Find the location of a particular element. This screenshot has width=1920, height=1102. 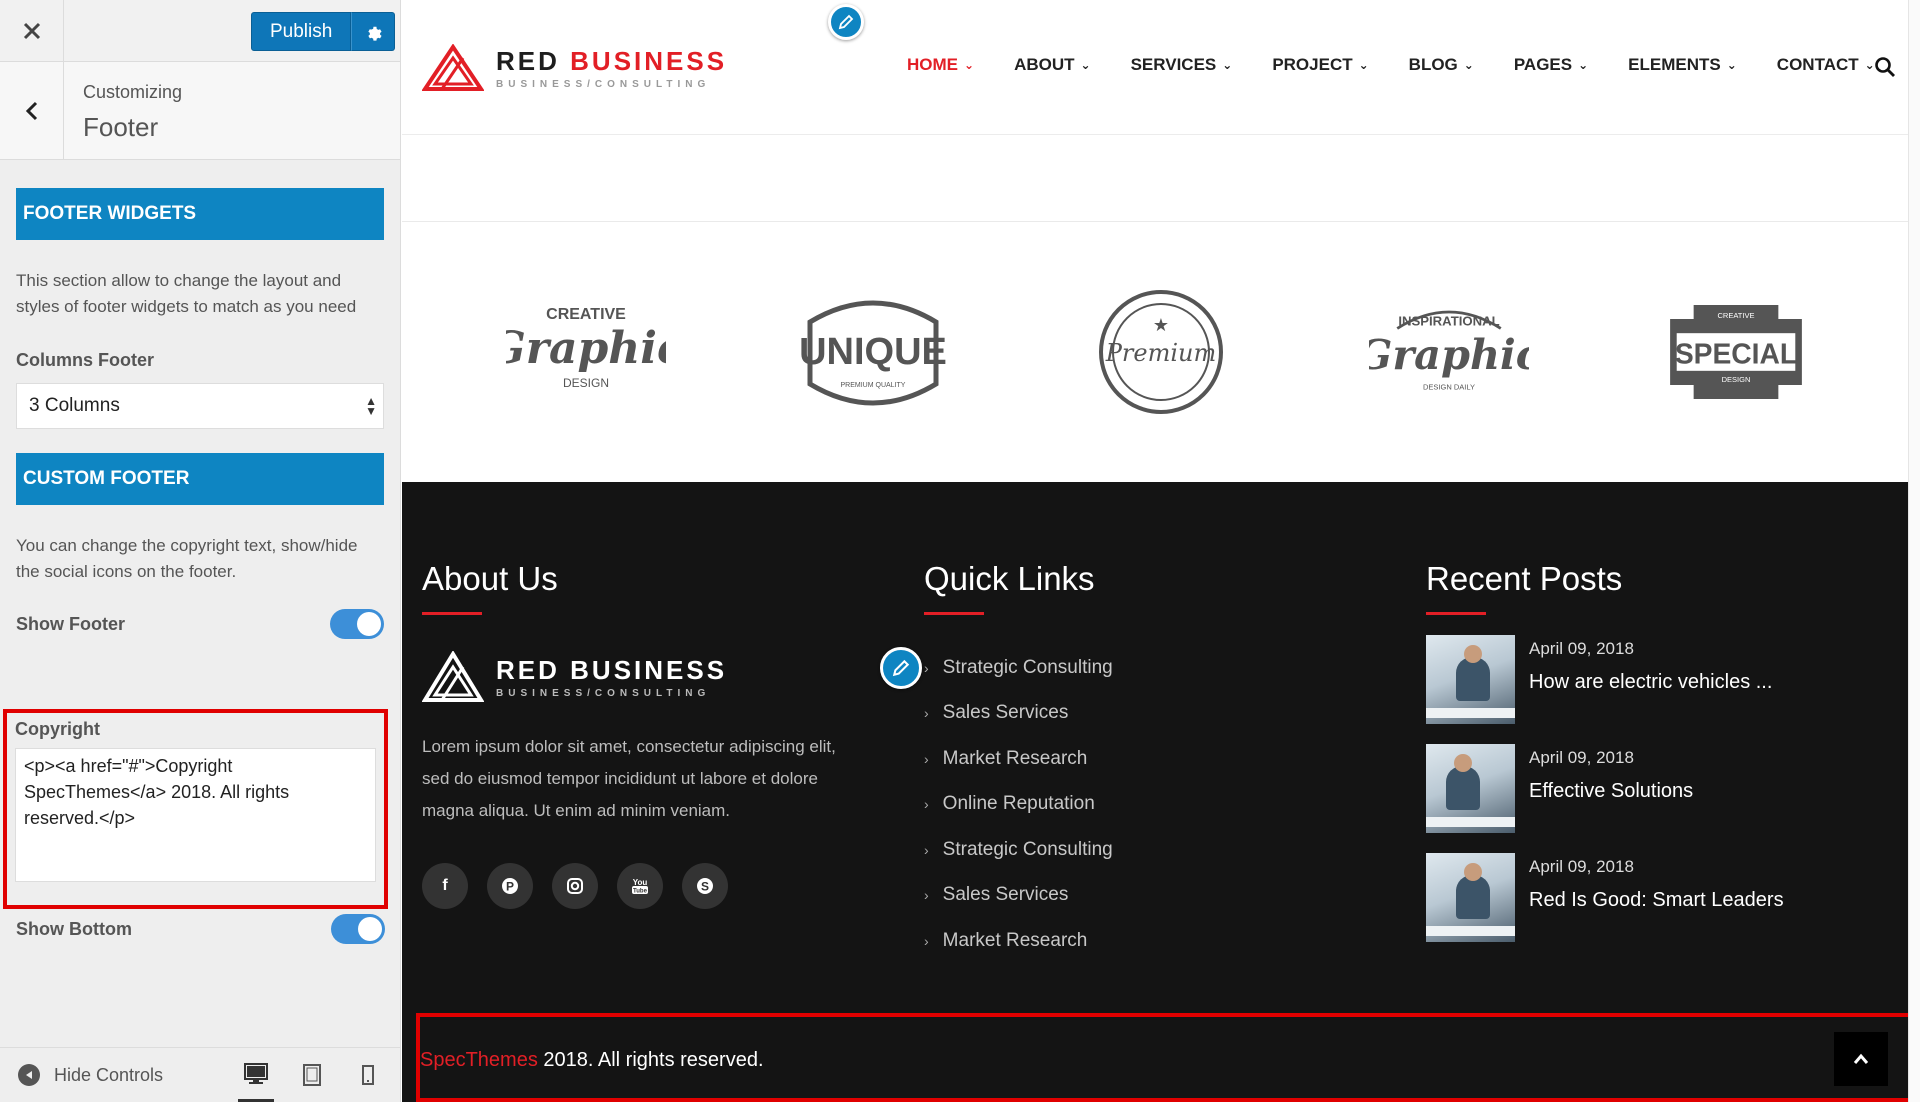

footer-logo-name-part2: BUSINESS is located at coordinates (649, 670).